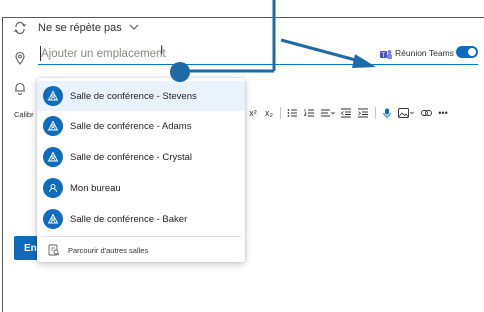 Image resolution: width=484 pixels, height=312 pixels. Describe the element at coordinates (131, 157) in the screenshot. I see `room-label: Salle de conférence - Crystal` at that location.